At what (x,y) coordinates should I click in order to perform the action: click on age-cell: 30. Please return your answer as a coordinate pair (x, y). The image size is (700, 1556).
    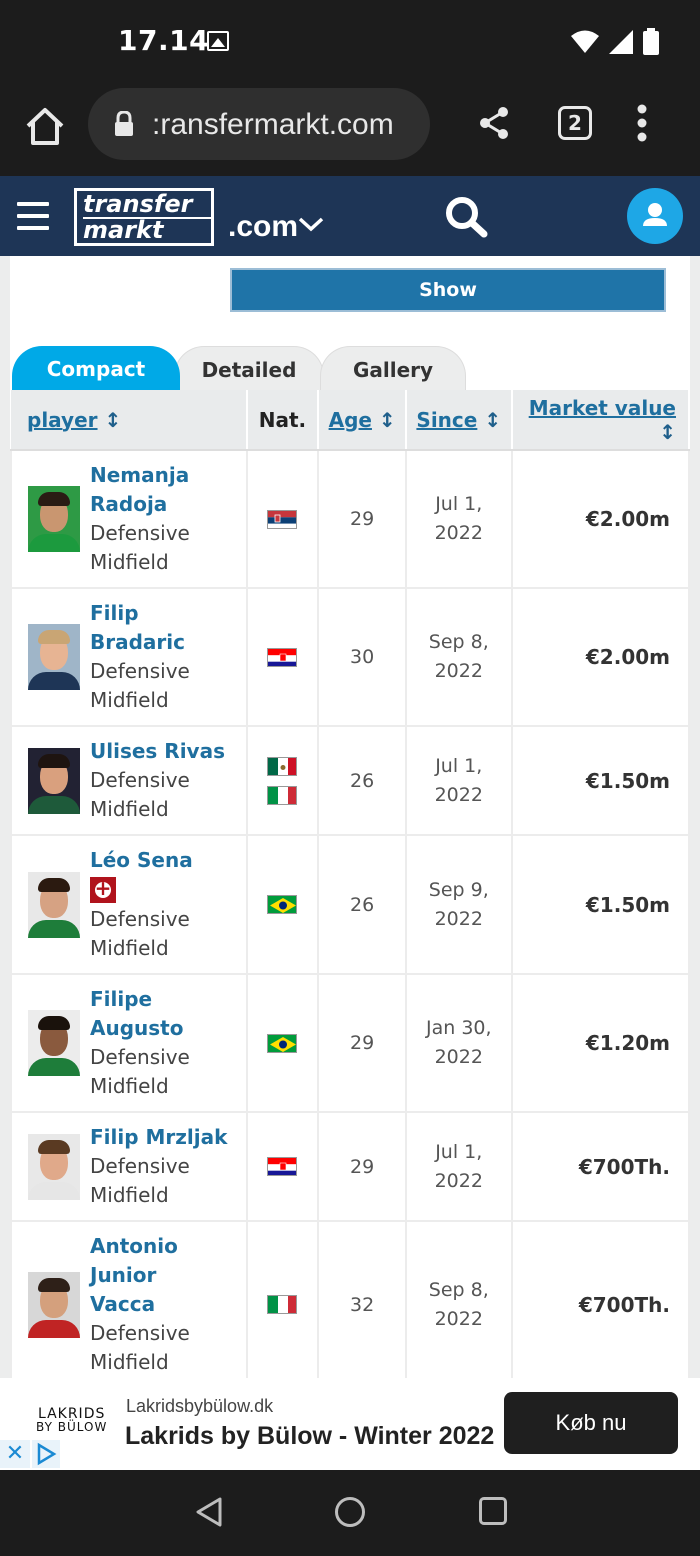
    Looking at the image, I should click on (362, 657).